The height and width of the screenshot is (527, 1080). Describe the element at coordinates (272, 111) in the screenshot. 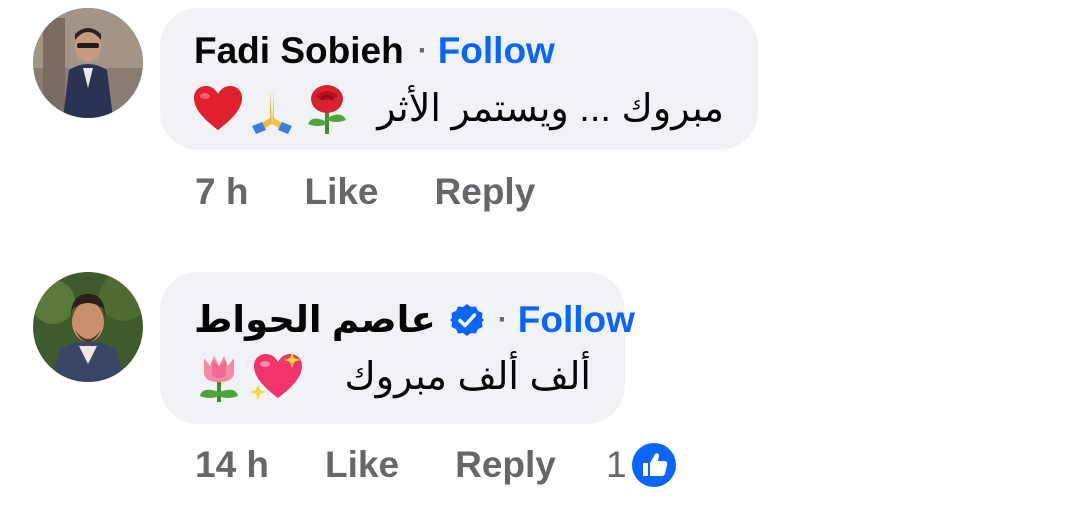

I see `praying-hands-icon` at that location.